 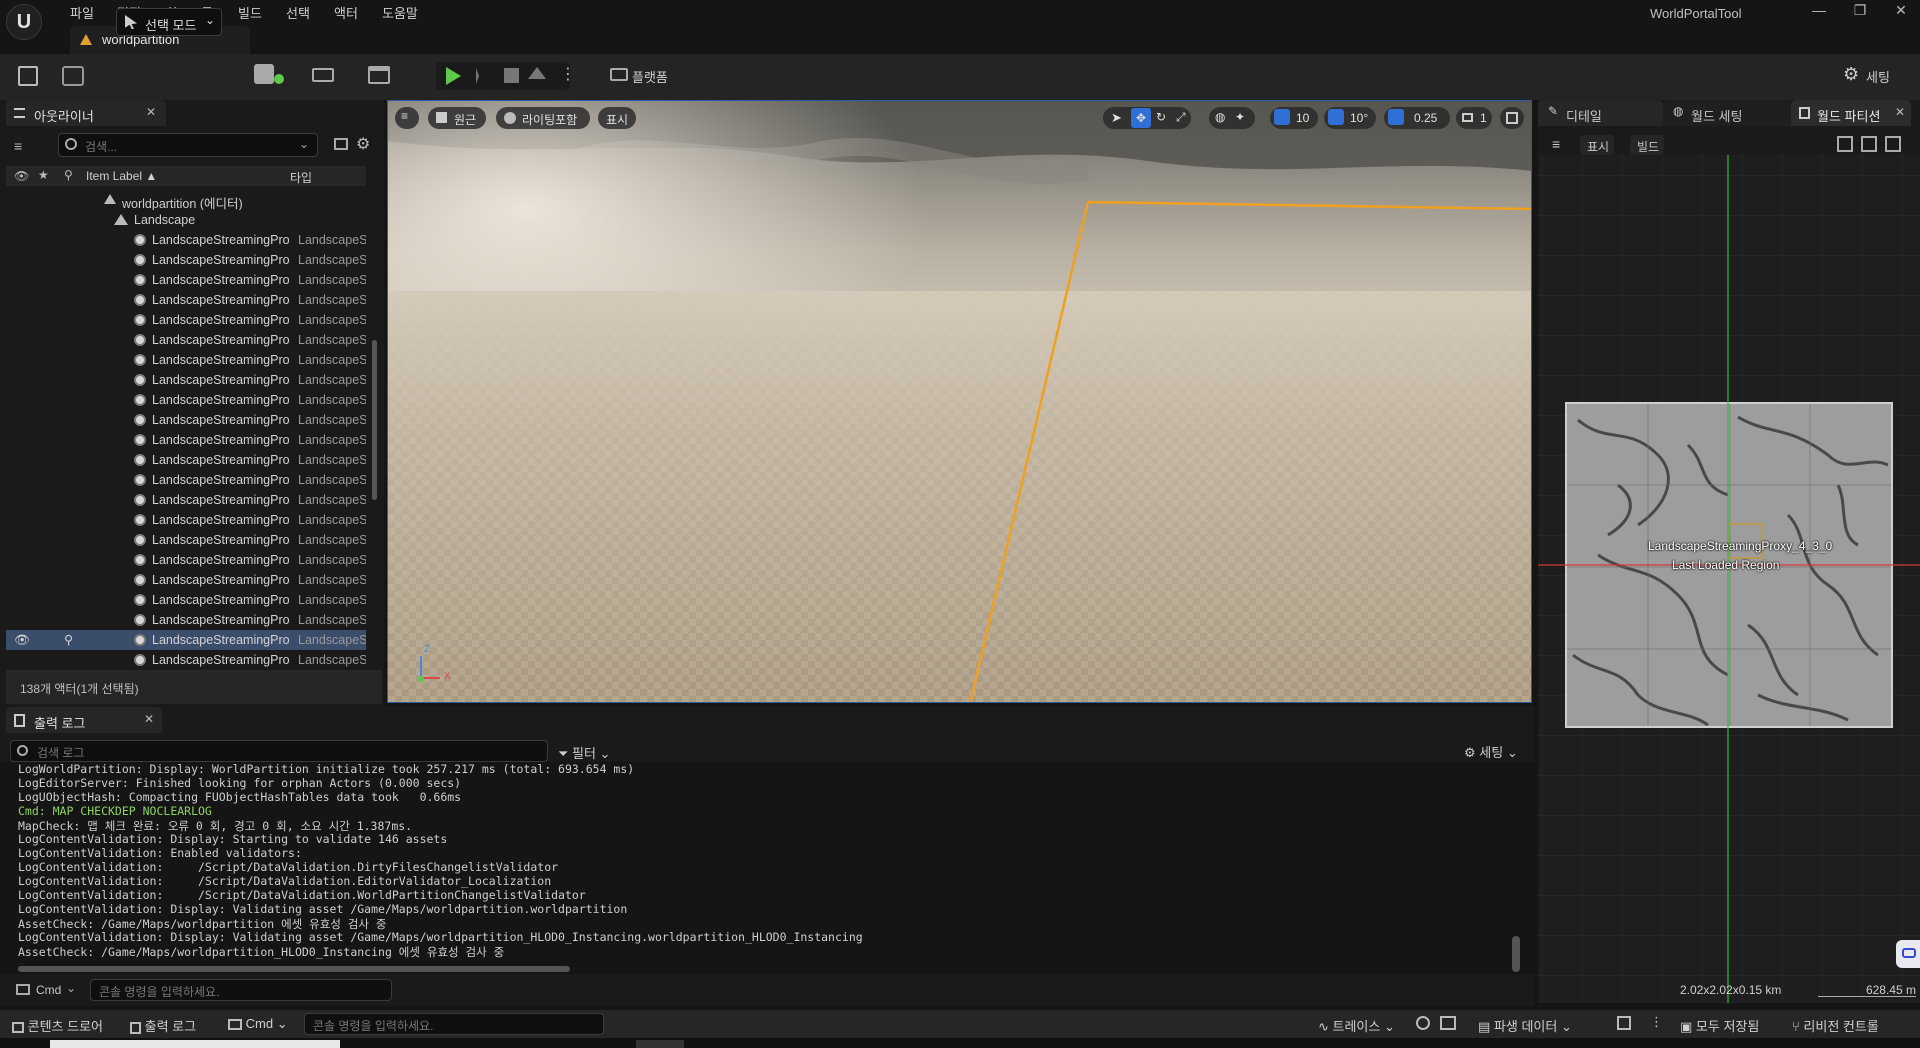 I want to click on revision-control-button: ⑂ 리비전 컨트롤, so click(x=1835, y=1025).